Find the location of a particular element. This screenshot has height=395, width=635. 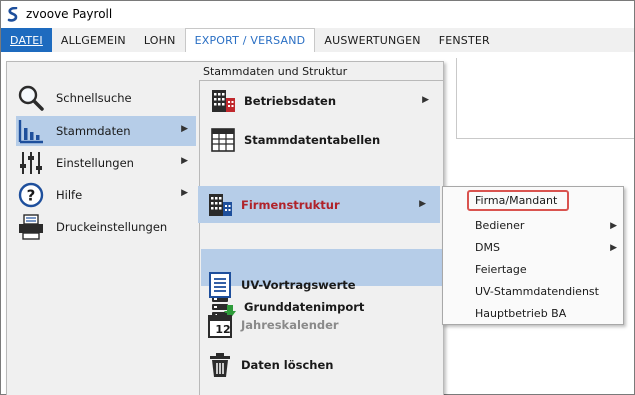

menu-item-firma-mandant: Firma/Mandant is located at coordinates (518, 200).